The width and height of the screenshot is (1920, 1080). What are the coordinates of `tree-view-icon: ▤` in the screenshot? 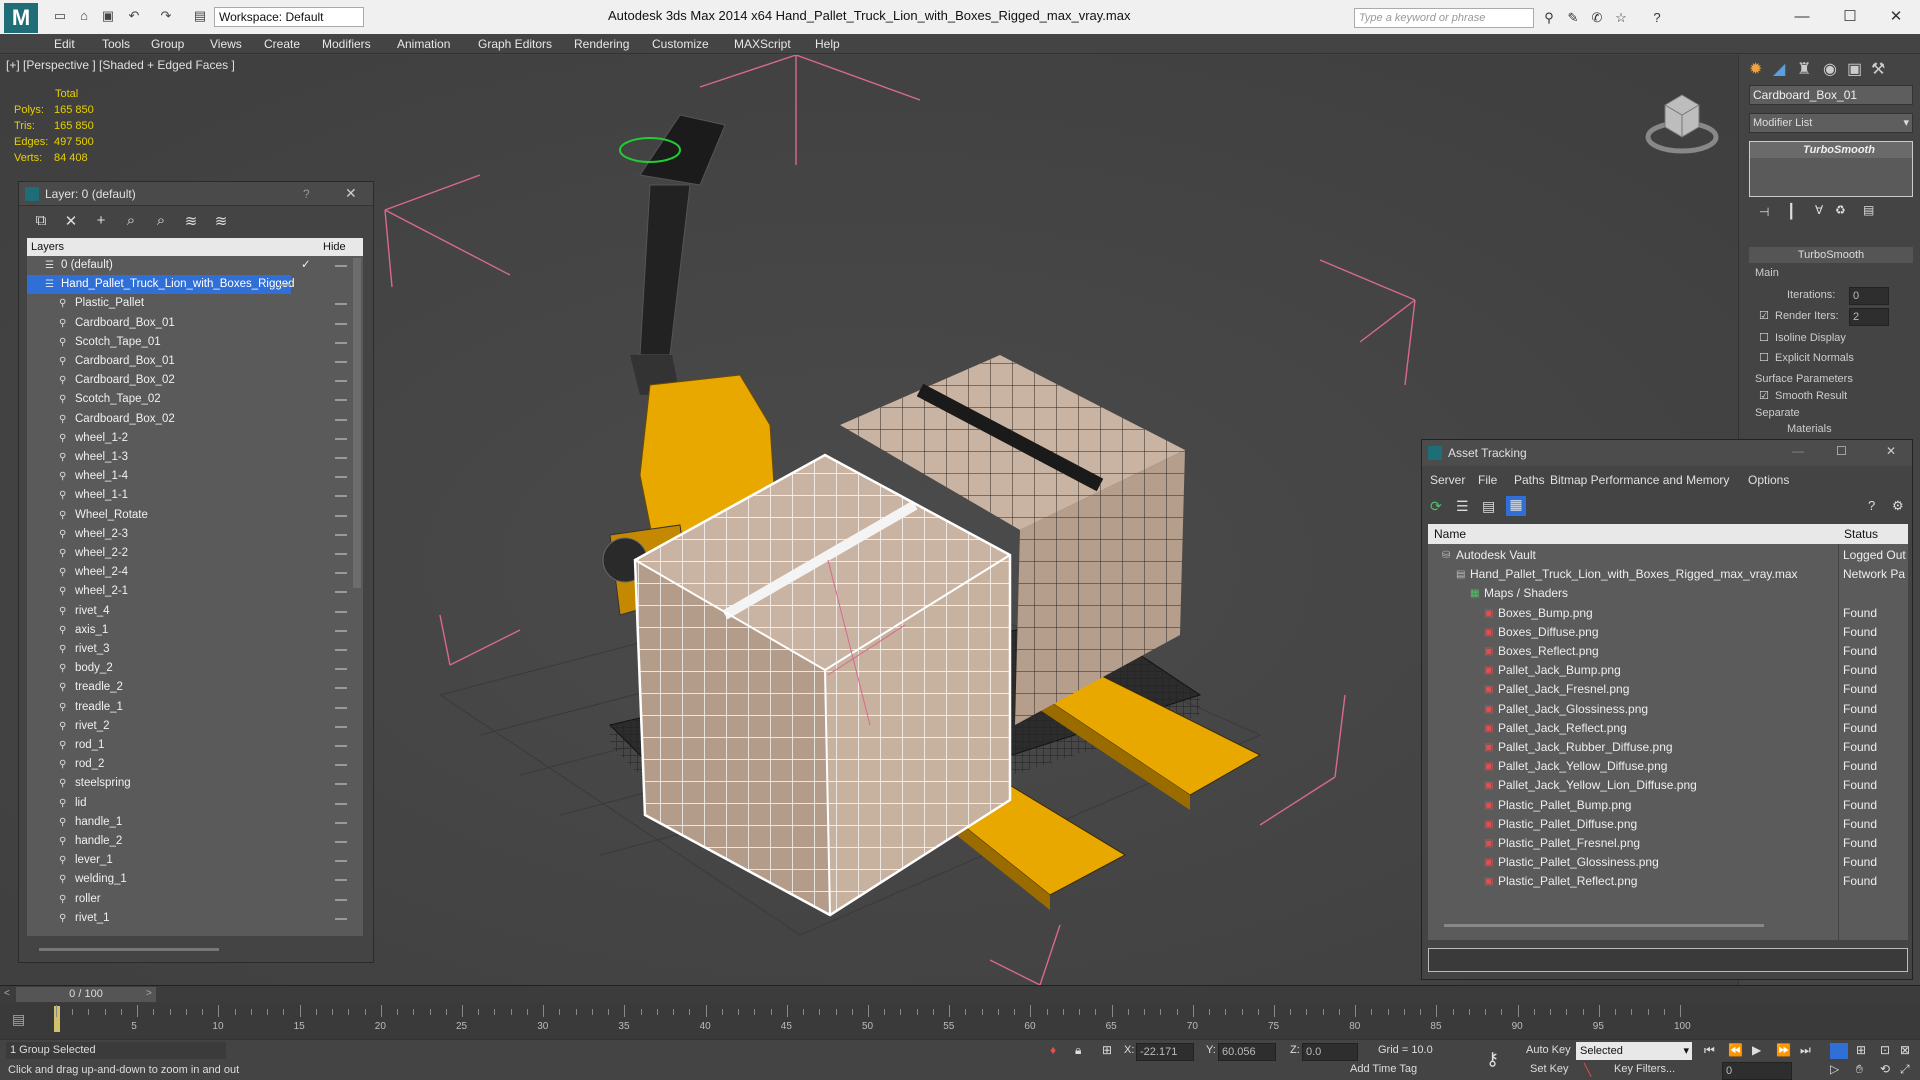 It's located at (1488, 506).